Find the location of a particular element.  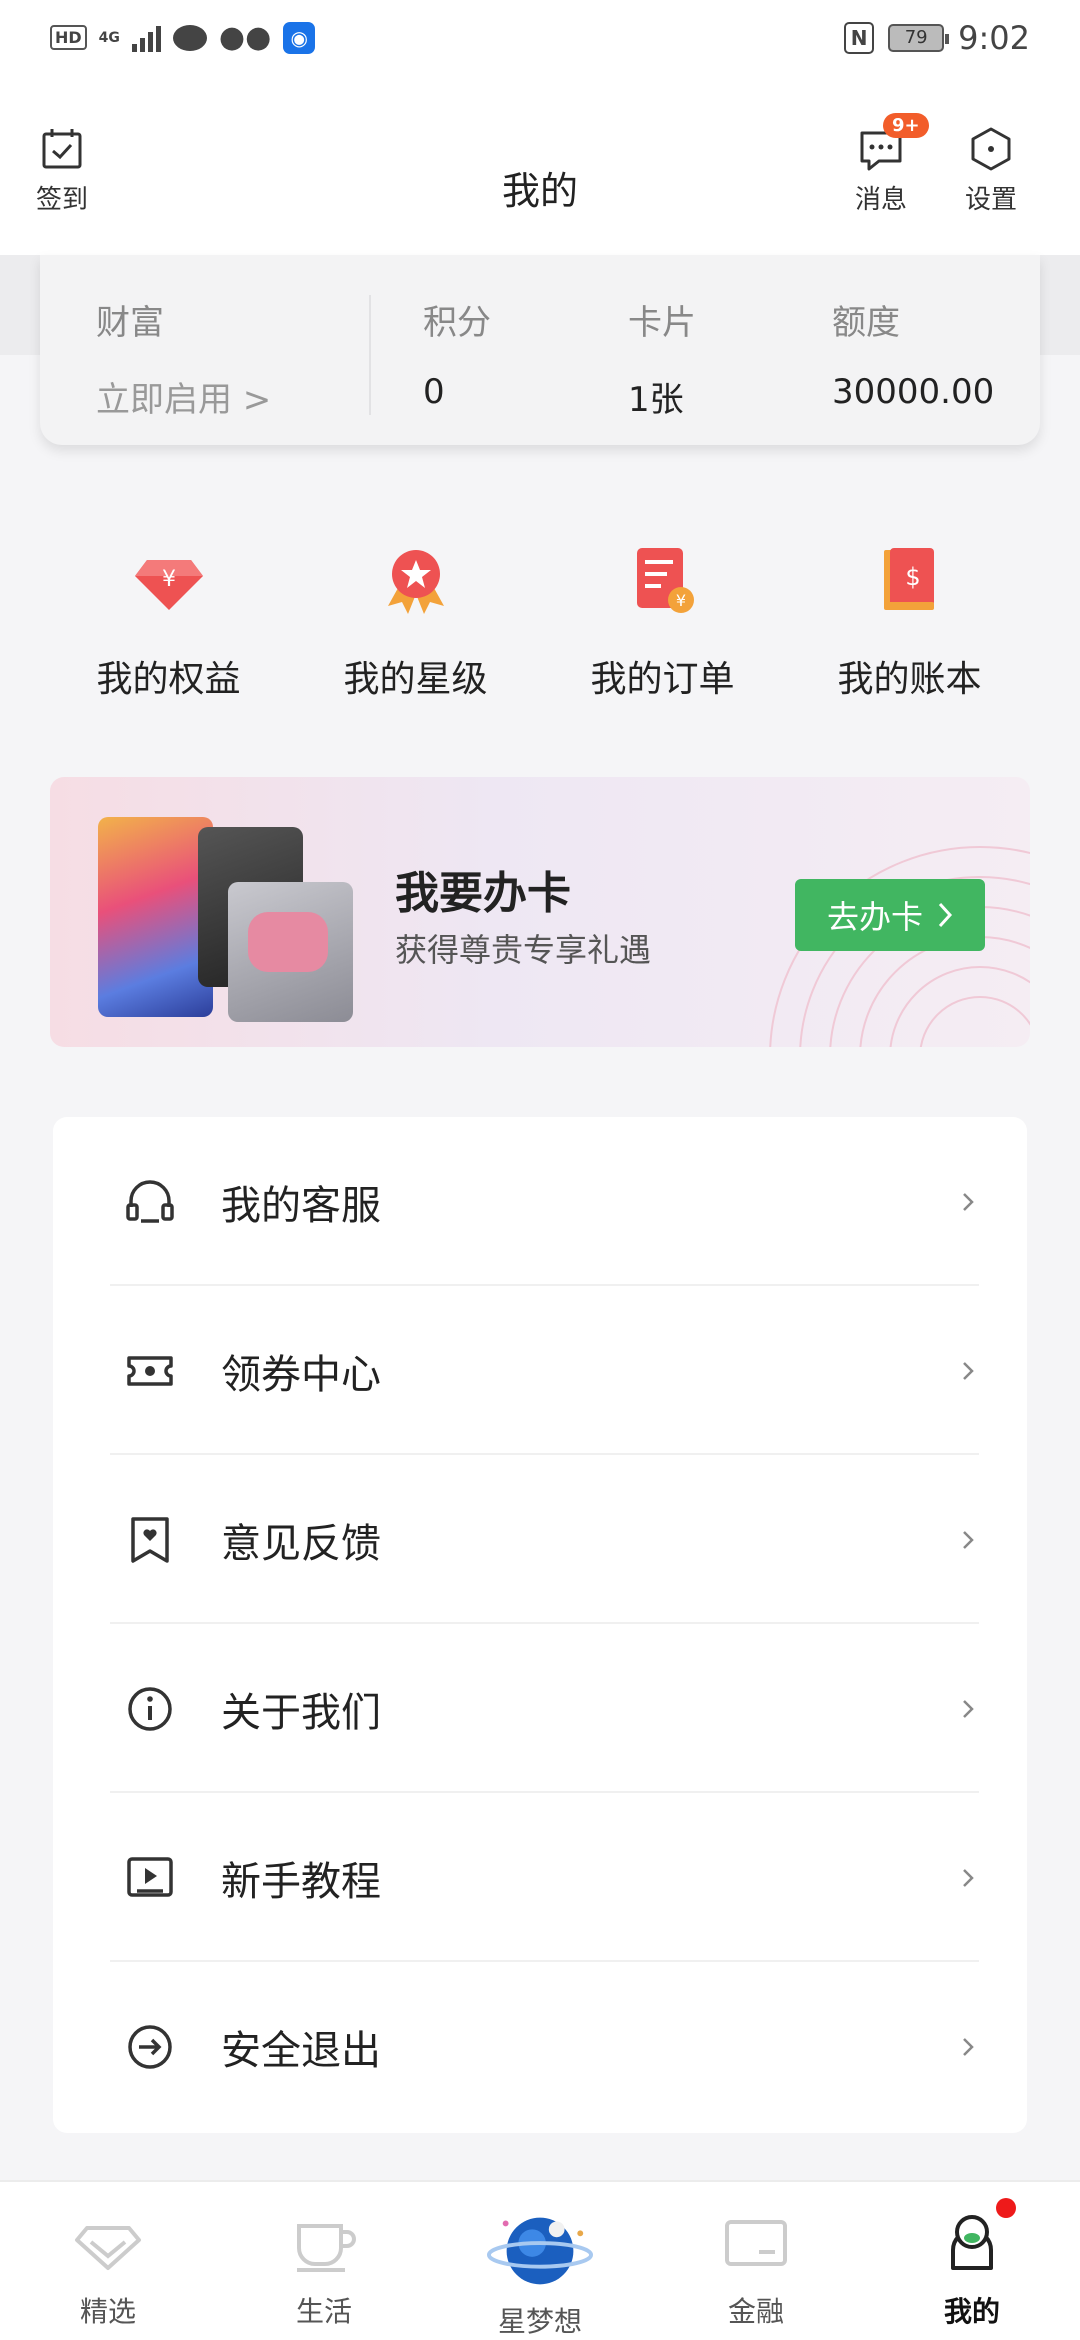

notification-dot is located at coordinates (1006, 2208).